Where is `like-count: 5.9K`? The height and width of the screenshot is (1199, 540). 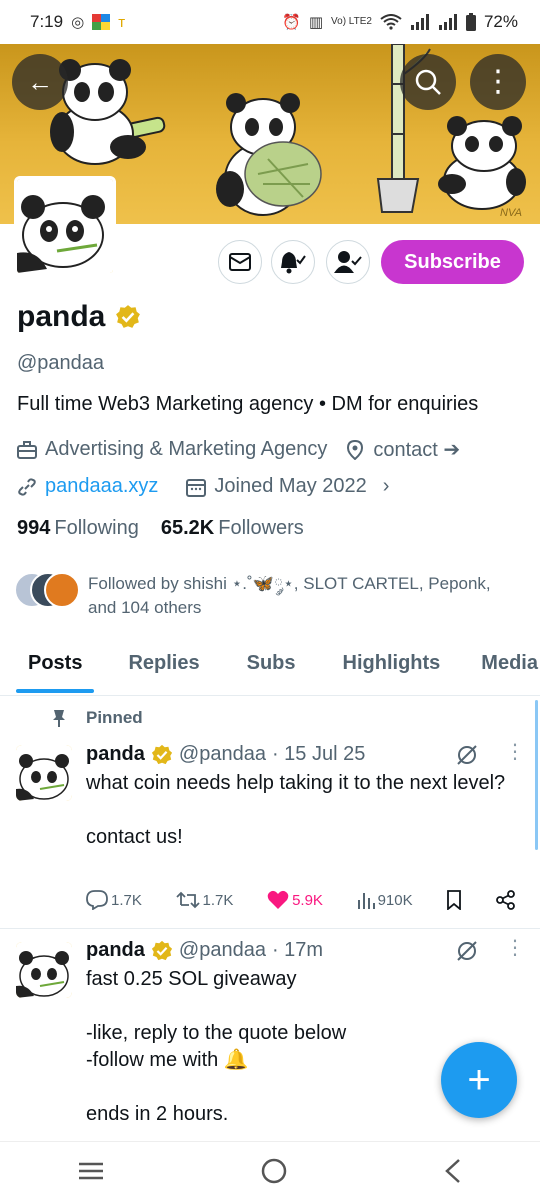
like-count: 5.9K is located at coordinates (307, 900).